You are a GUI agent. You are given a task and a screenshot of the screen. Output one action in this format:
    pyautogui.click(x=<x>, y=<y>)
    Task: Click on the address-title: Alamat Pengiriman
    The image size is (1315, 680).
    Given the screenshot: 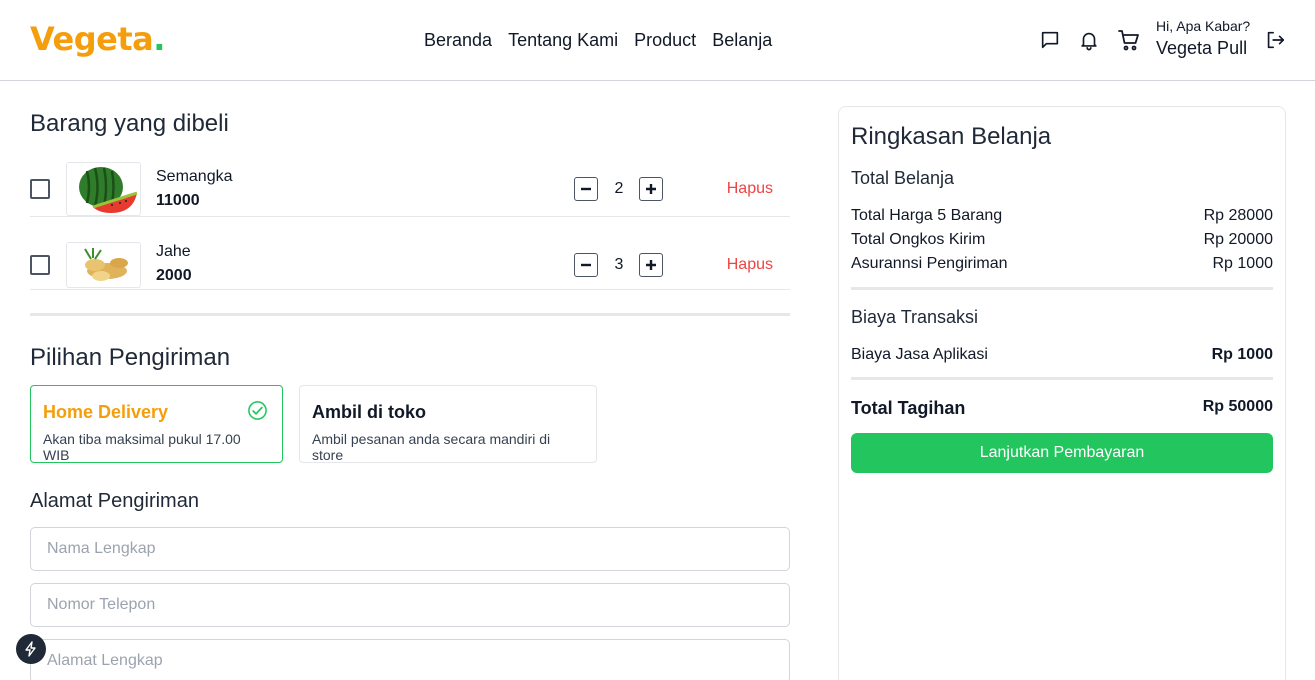 What is the action you would take?
    pyautogui.click(x=114, y=501)
    